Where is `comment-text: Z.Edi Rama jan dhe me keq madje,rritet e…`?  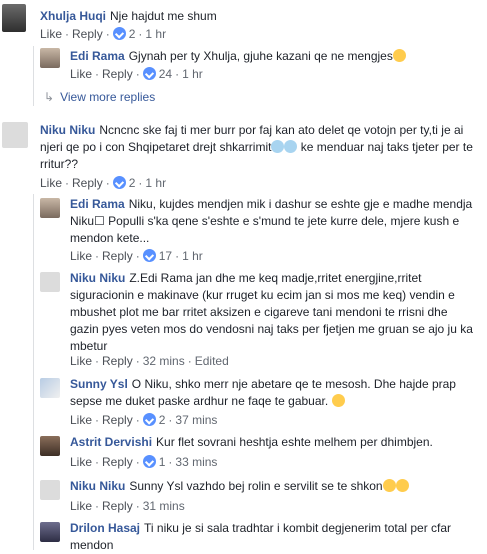
comment-text: Z.Edi Rama jan dhe me keq madje,rritet e… is located at coordinates (271, 312).